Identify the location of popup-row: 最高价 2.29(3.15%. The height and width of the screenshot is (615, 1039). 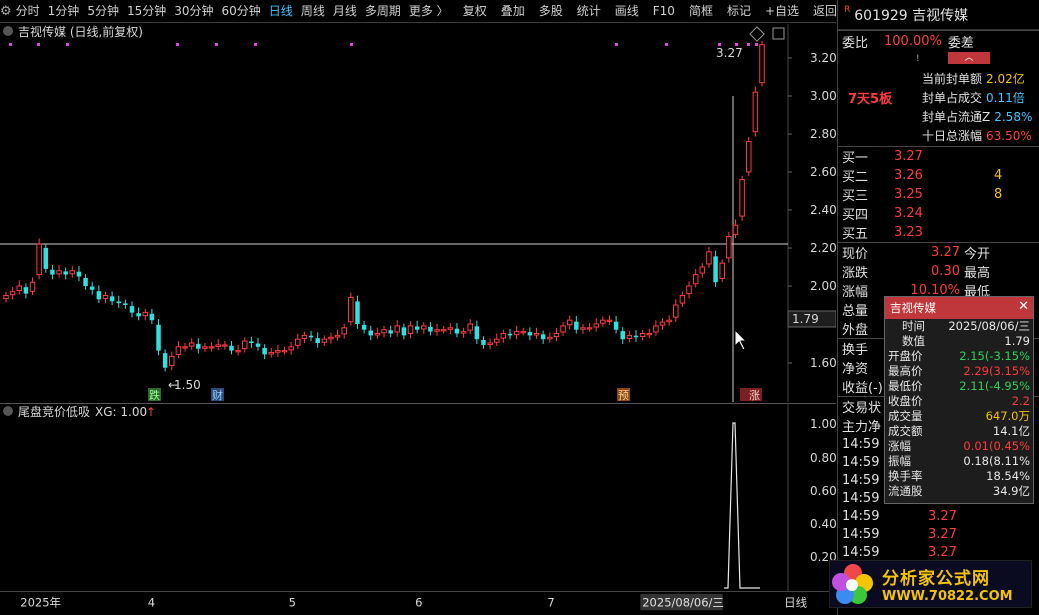
(959, 371).